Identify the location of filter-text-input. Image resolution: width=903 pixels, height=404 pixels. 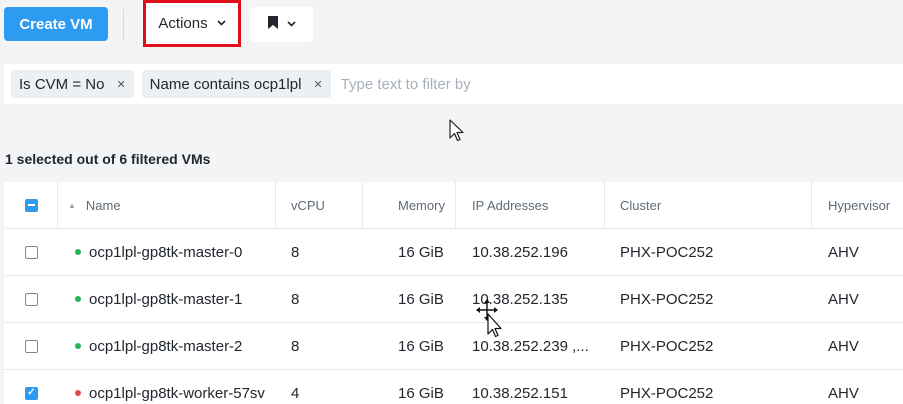
(490, 84).